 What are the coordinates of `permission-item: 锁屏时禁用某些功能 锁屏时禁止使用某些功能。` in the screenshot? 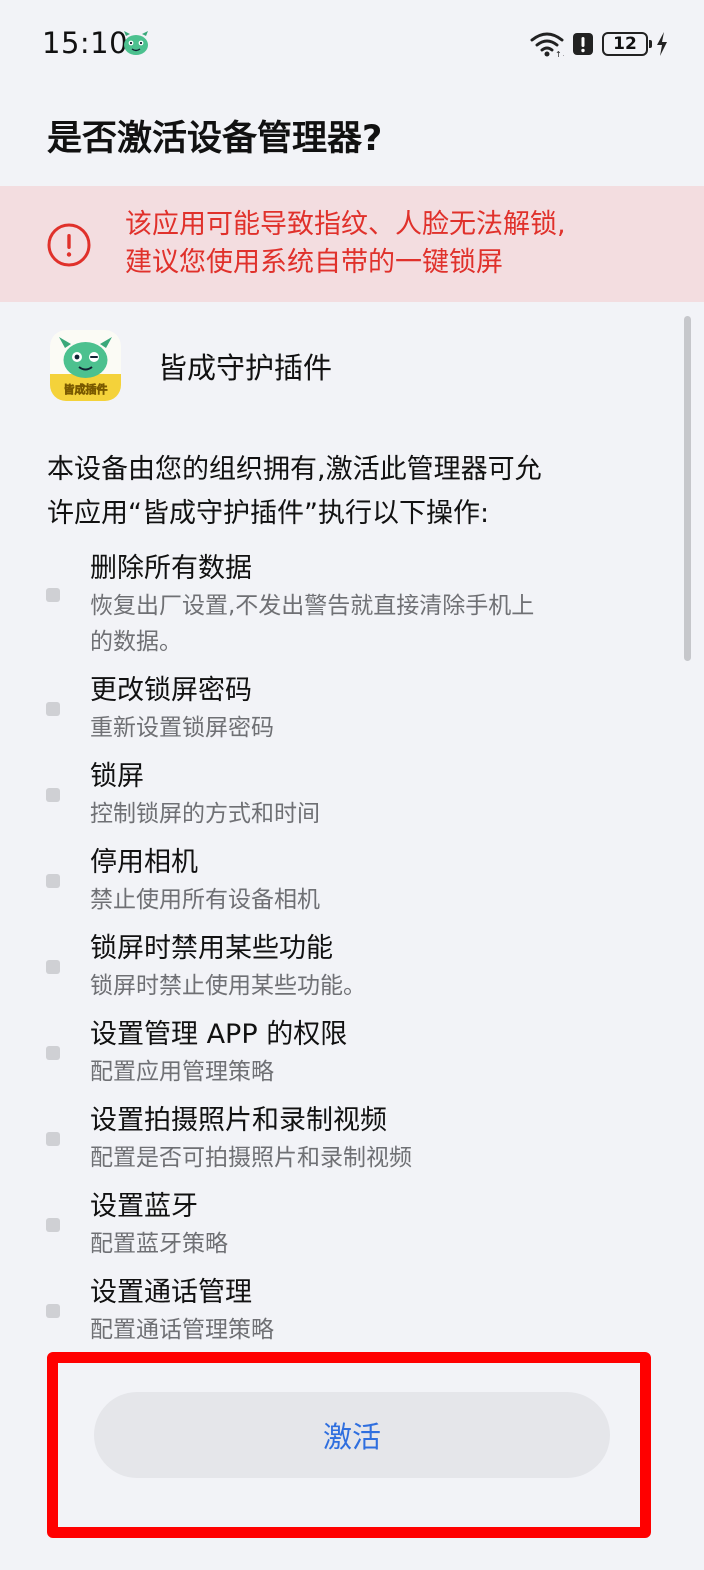 It's located at (352, 967).